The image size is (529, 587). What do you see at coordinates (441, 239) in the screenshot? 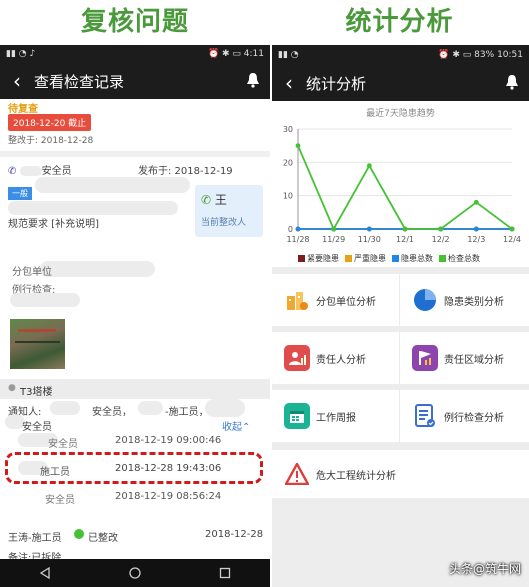
I see `x-tick-label: 12/2` at bounding box center [441, 239].